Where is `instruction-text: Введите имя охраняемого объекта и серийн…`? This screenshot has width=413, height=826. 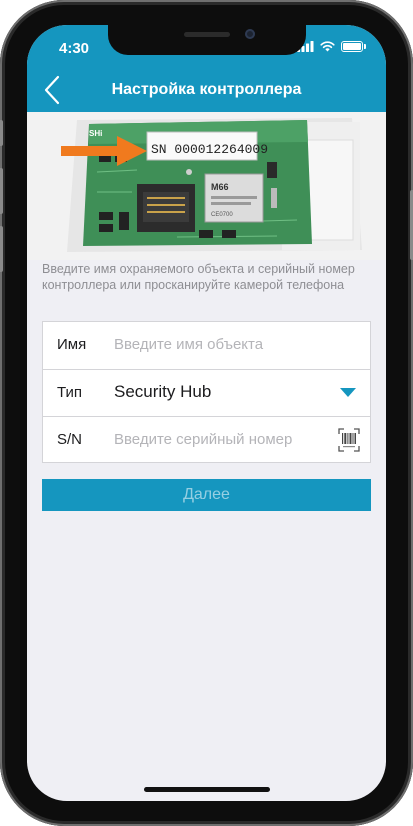
instruction-text: Введите имя охраняемого объекта и серийн… is located at coordinates (198, 277).